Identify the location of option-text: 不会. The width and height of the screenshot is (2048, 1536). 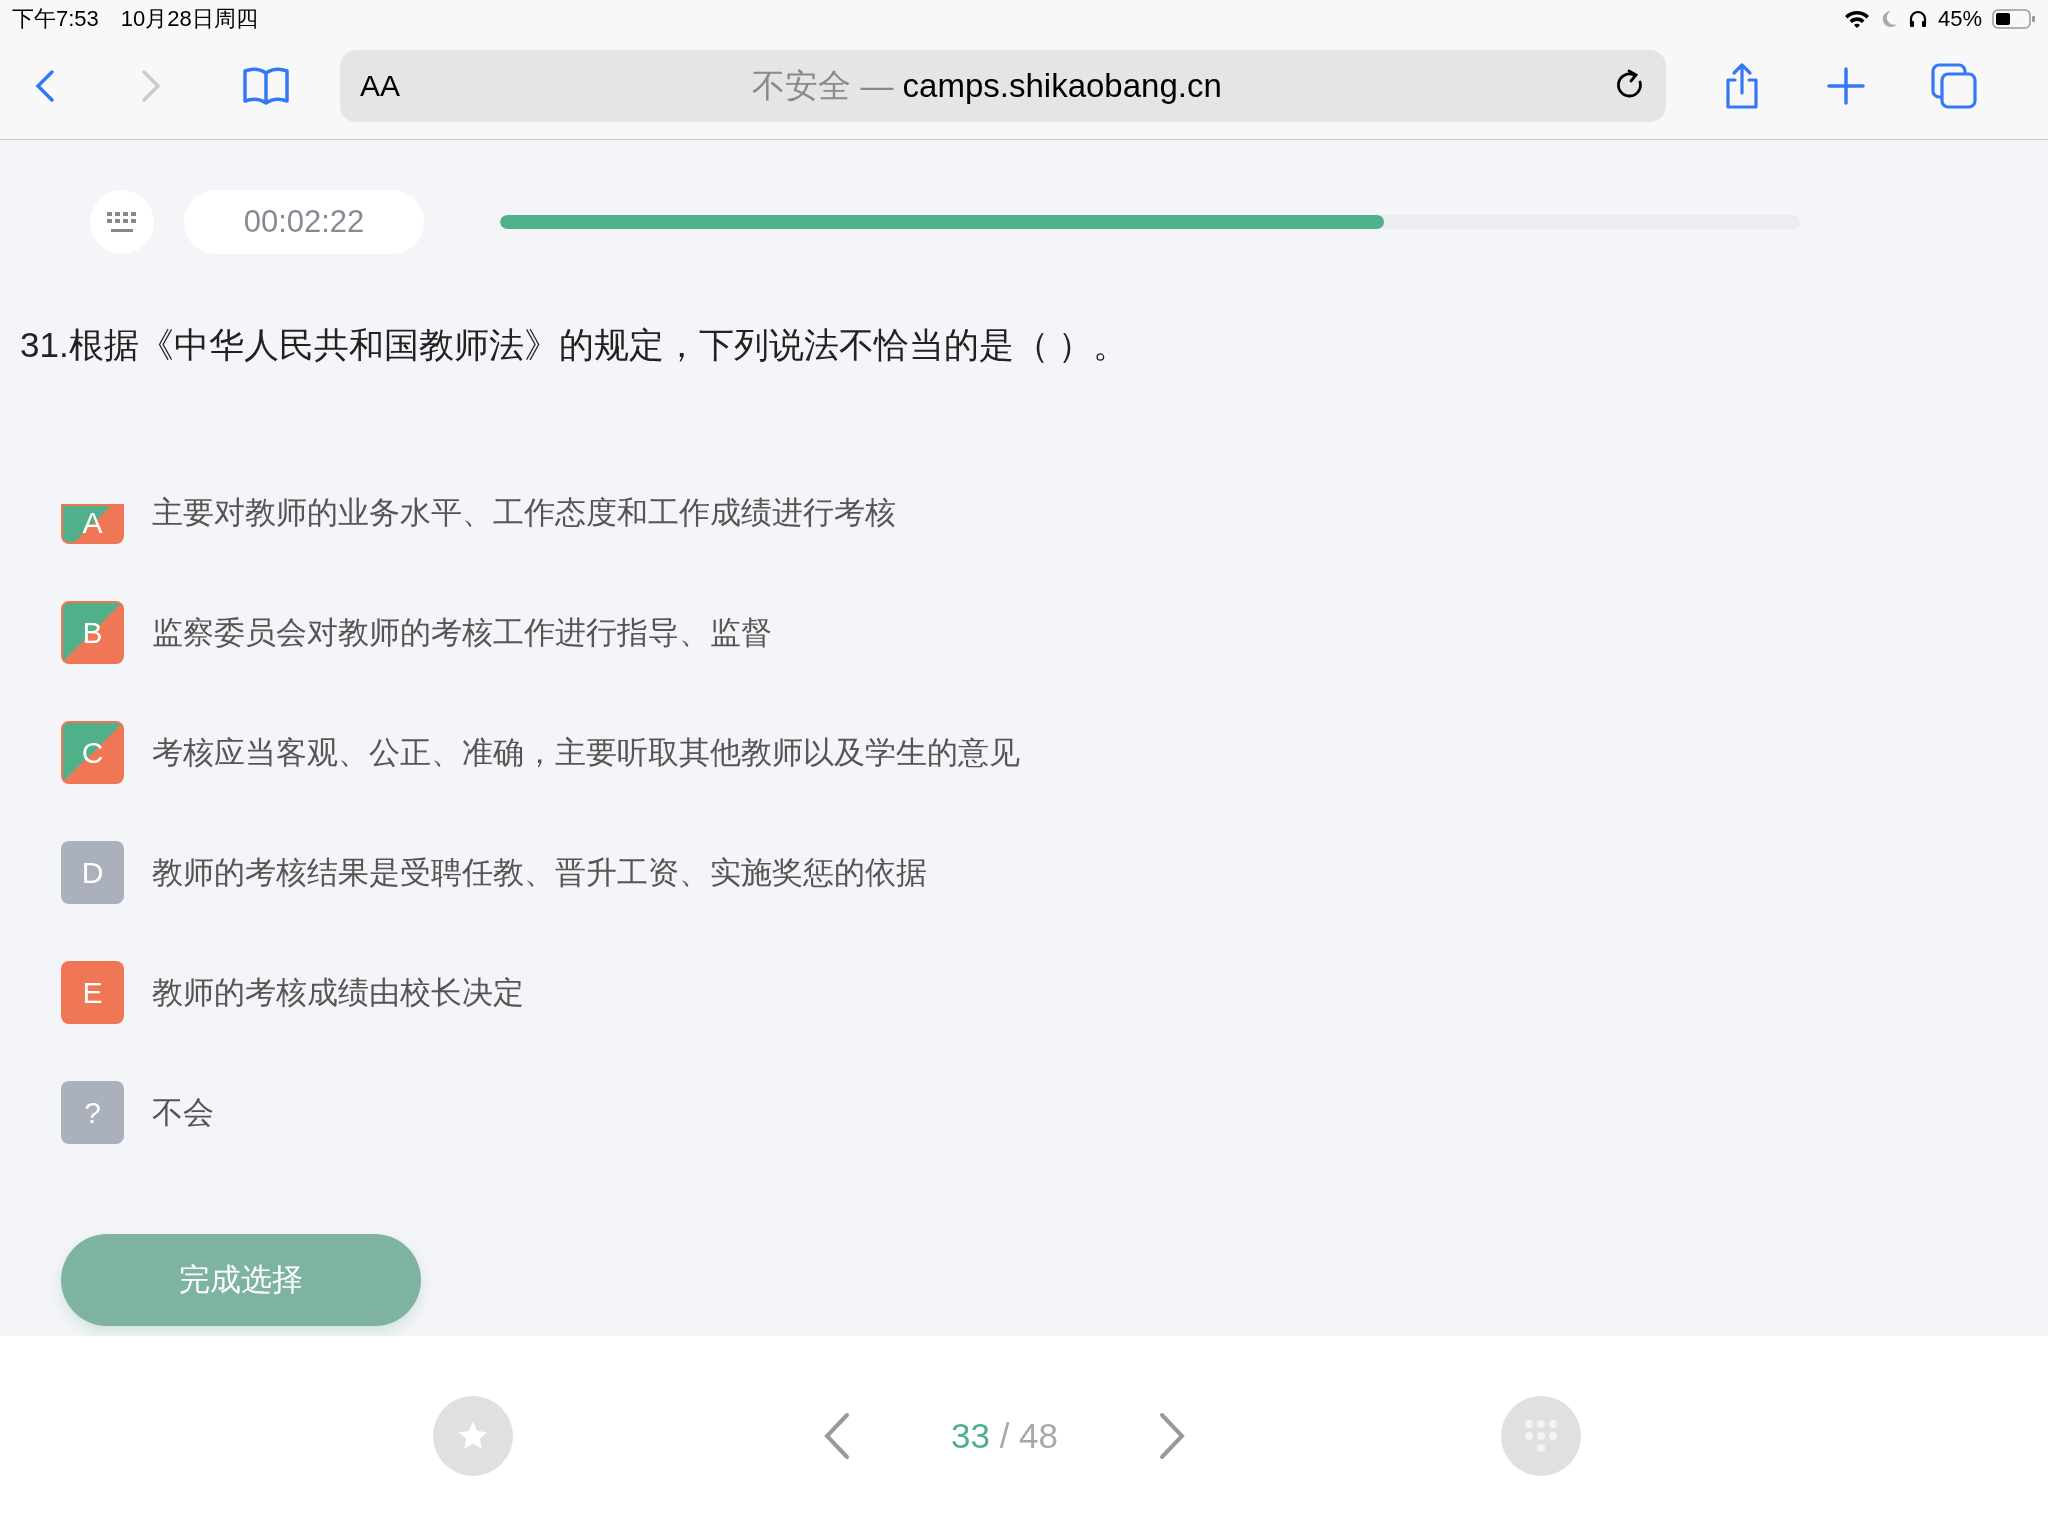
(183, 1112).